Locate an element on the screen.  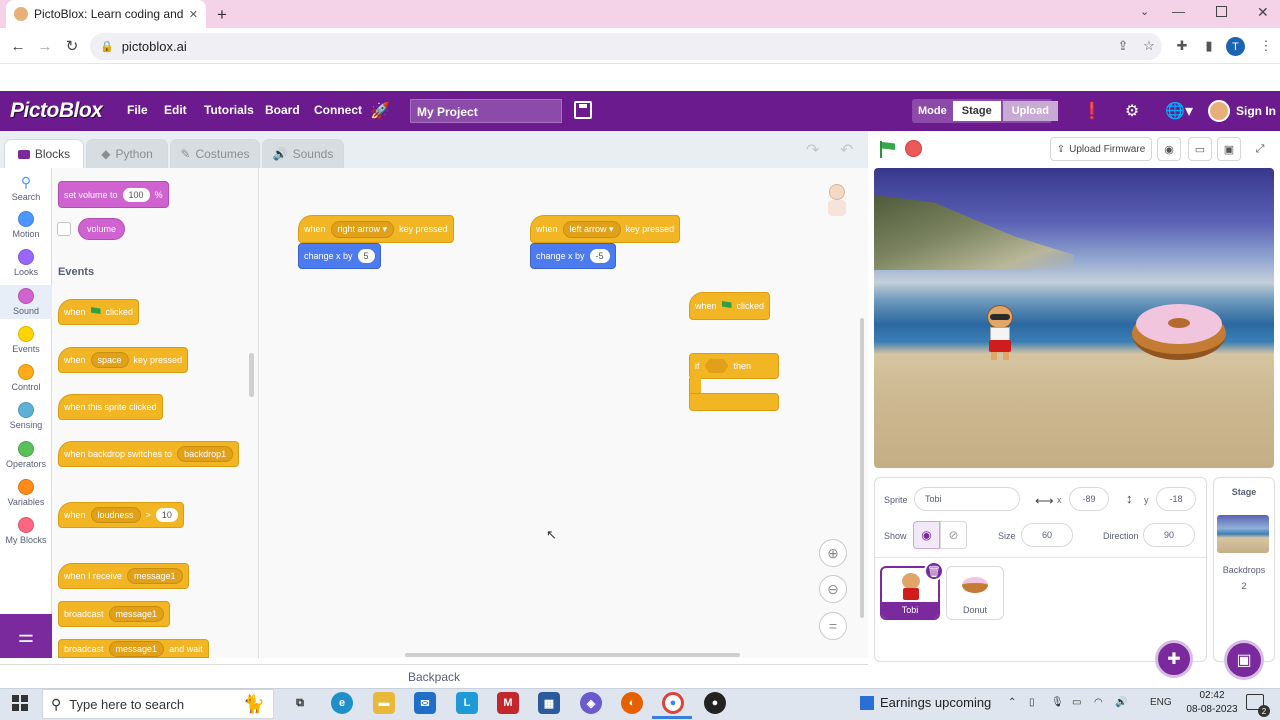
category-sensing: Sensing is located at coordinates (26, 416).